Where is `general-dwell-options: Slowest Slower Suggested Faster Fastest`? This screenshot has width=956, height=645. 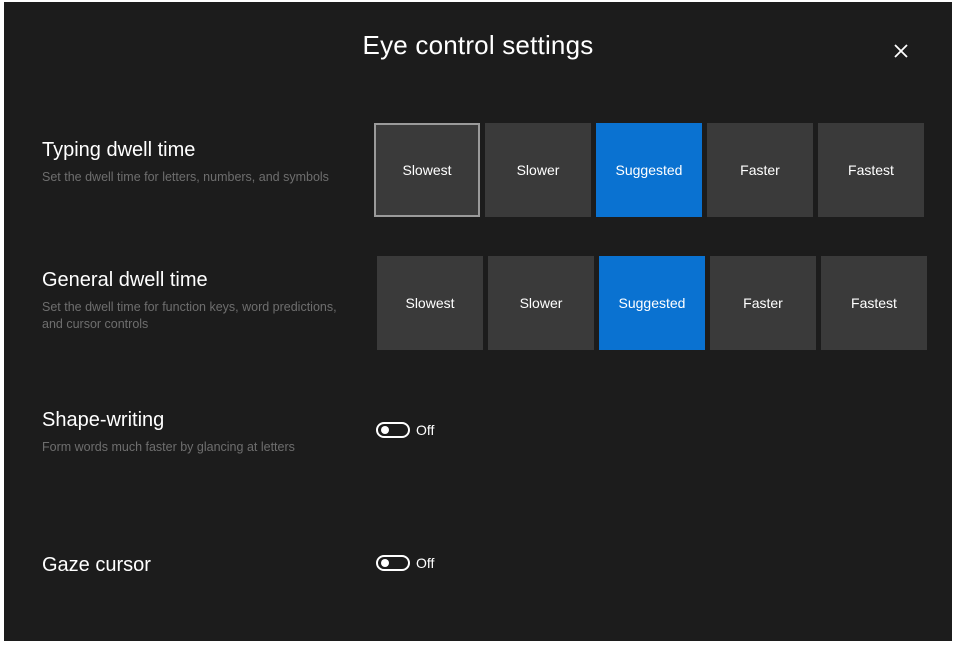 general-dwell-options: Slowest Slower Suggested Faster Fastest is located at coordinates (652, 303).